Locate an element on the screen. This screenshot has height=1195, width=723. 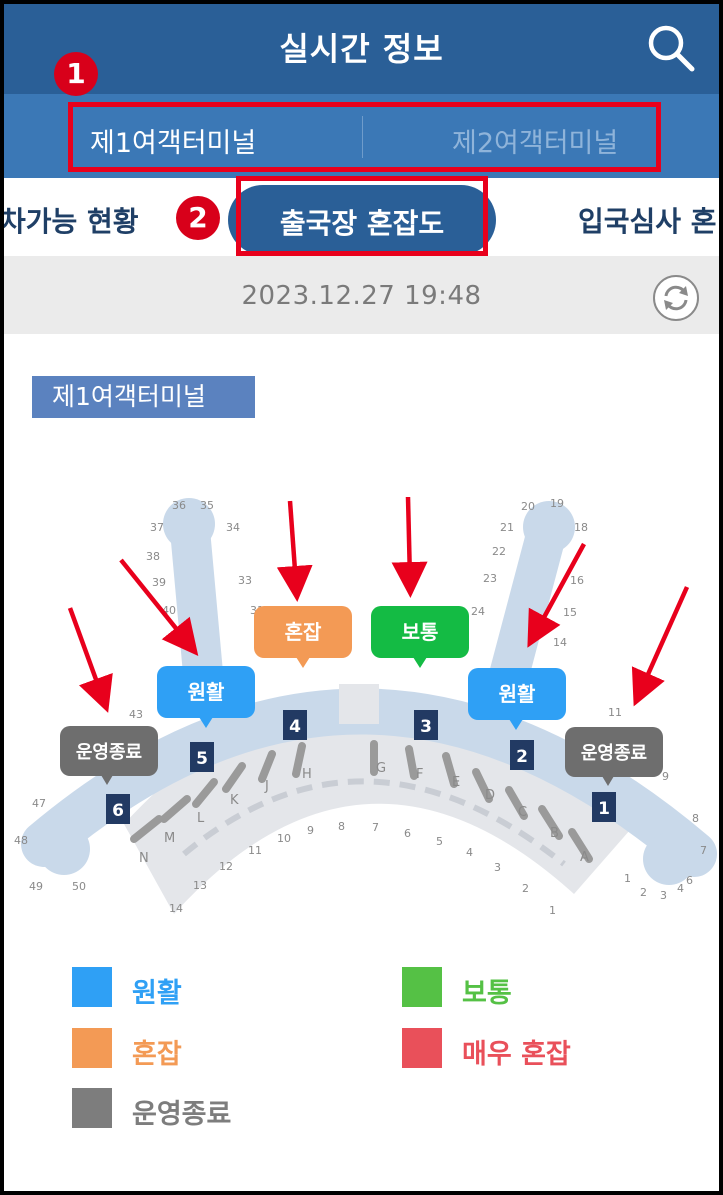
counter-h: H is located at coordinates (307, 774).